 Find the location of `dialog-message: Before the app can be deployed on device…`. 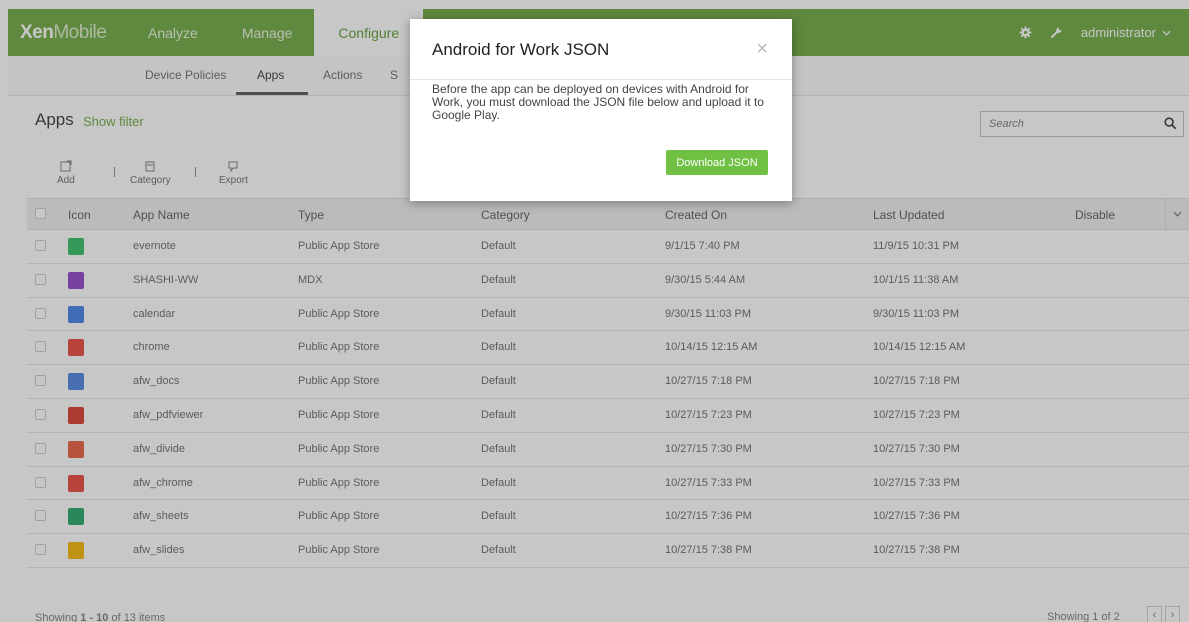

dialog-message: Before the app can be deployed on device… is located at coordinates (598, 102).